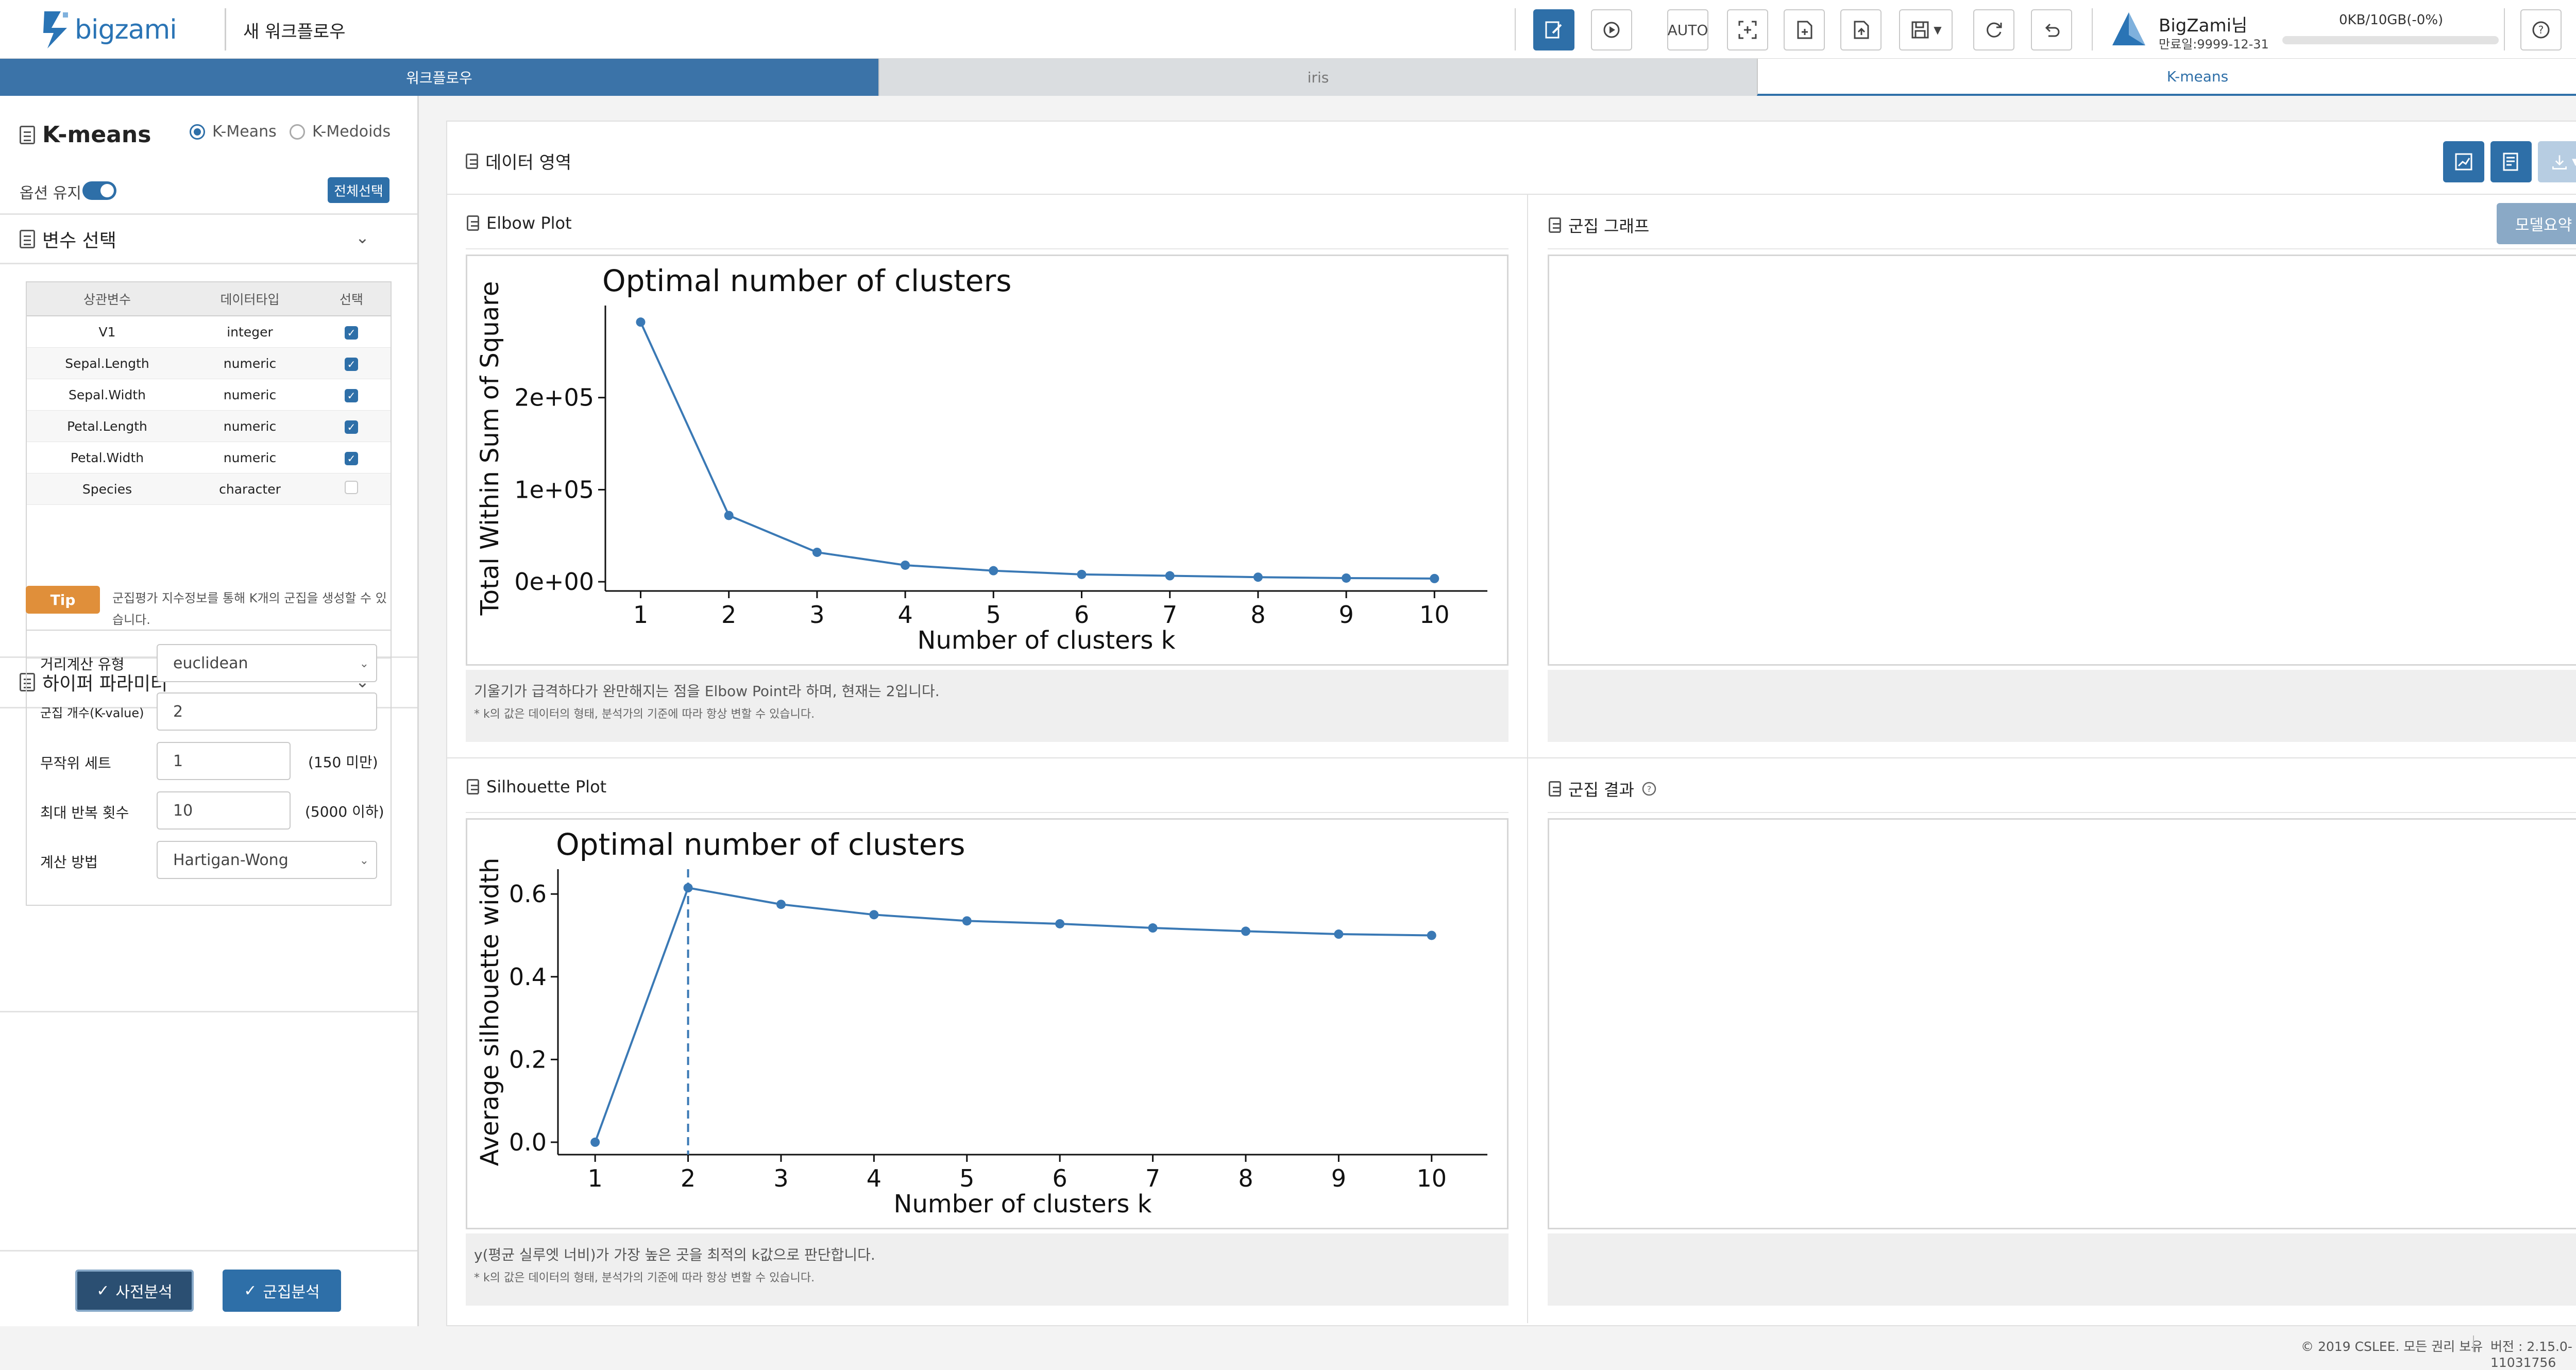 The height and width of the screenshot is (1370, 2576). Describe the element at coordinates (99, 190) in the screenshot. I see `keep-option-toggle` at that location.